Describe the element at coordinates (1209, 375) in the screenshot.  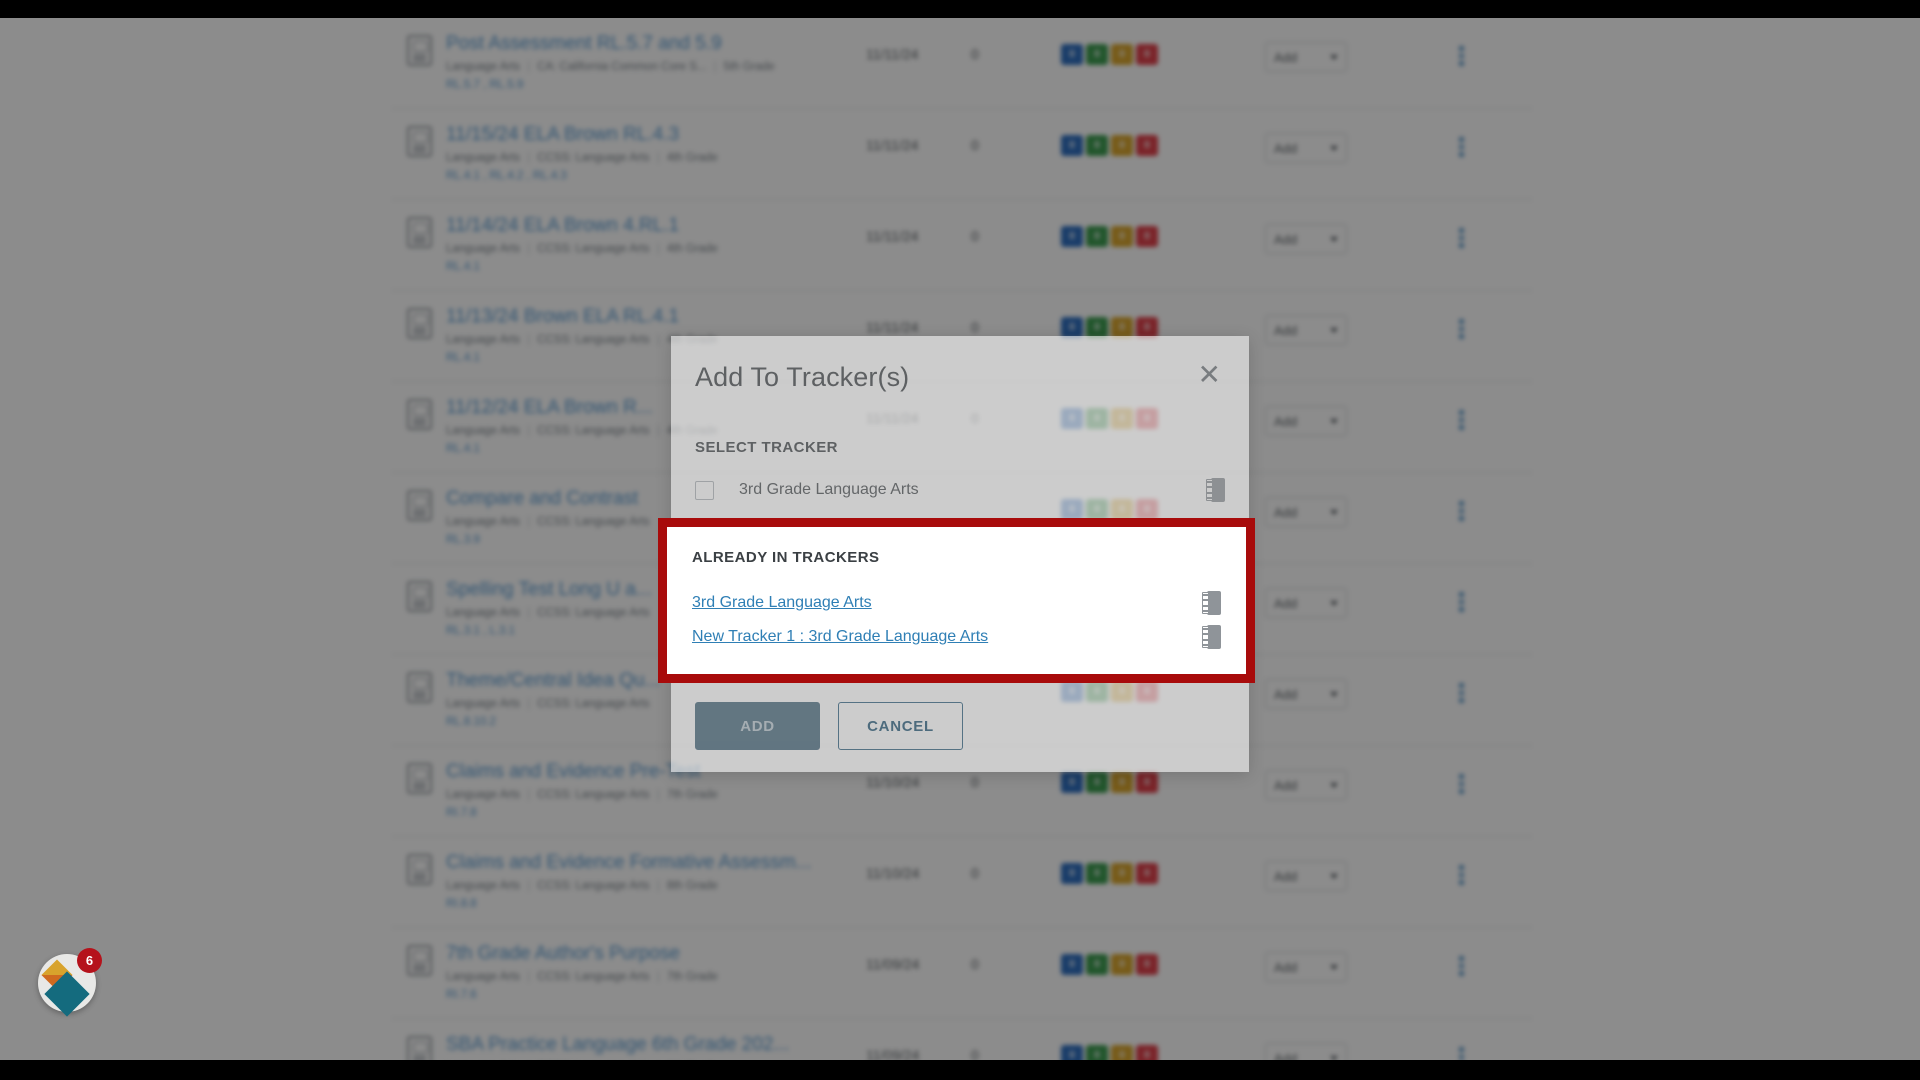
I see `close-icon: ✕` at that location.